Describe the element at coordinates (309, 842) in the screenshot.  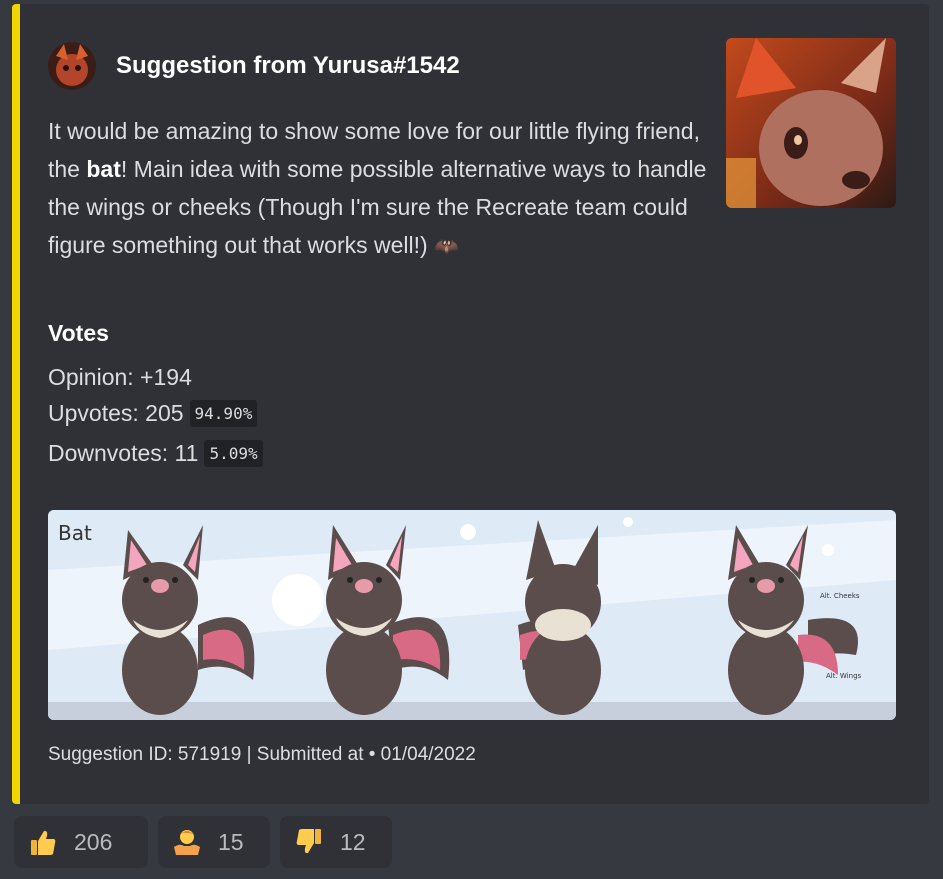
I see `thumbs-down-icon` at that location.